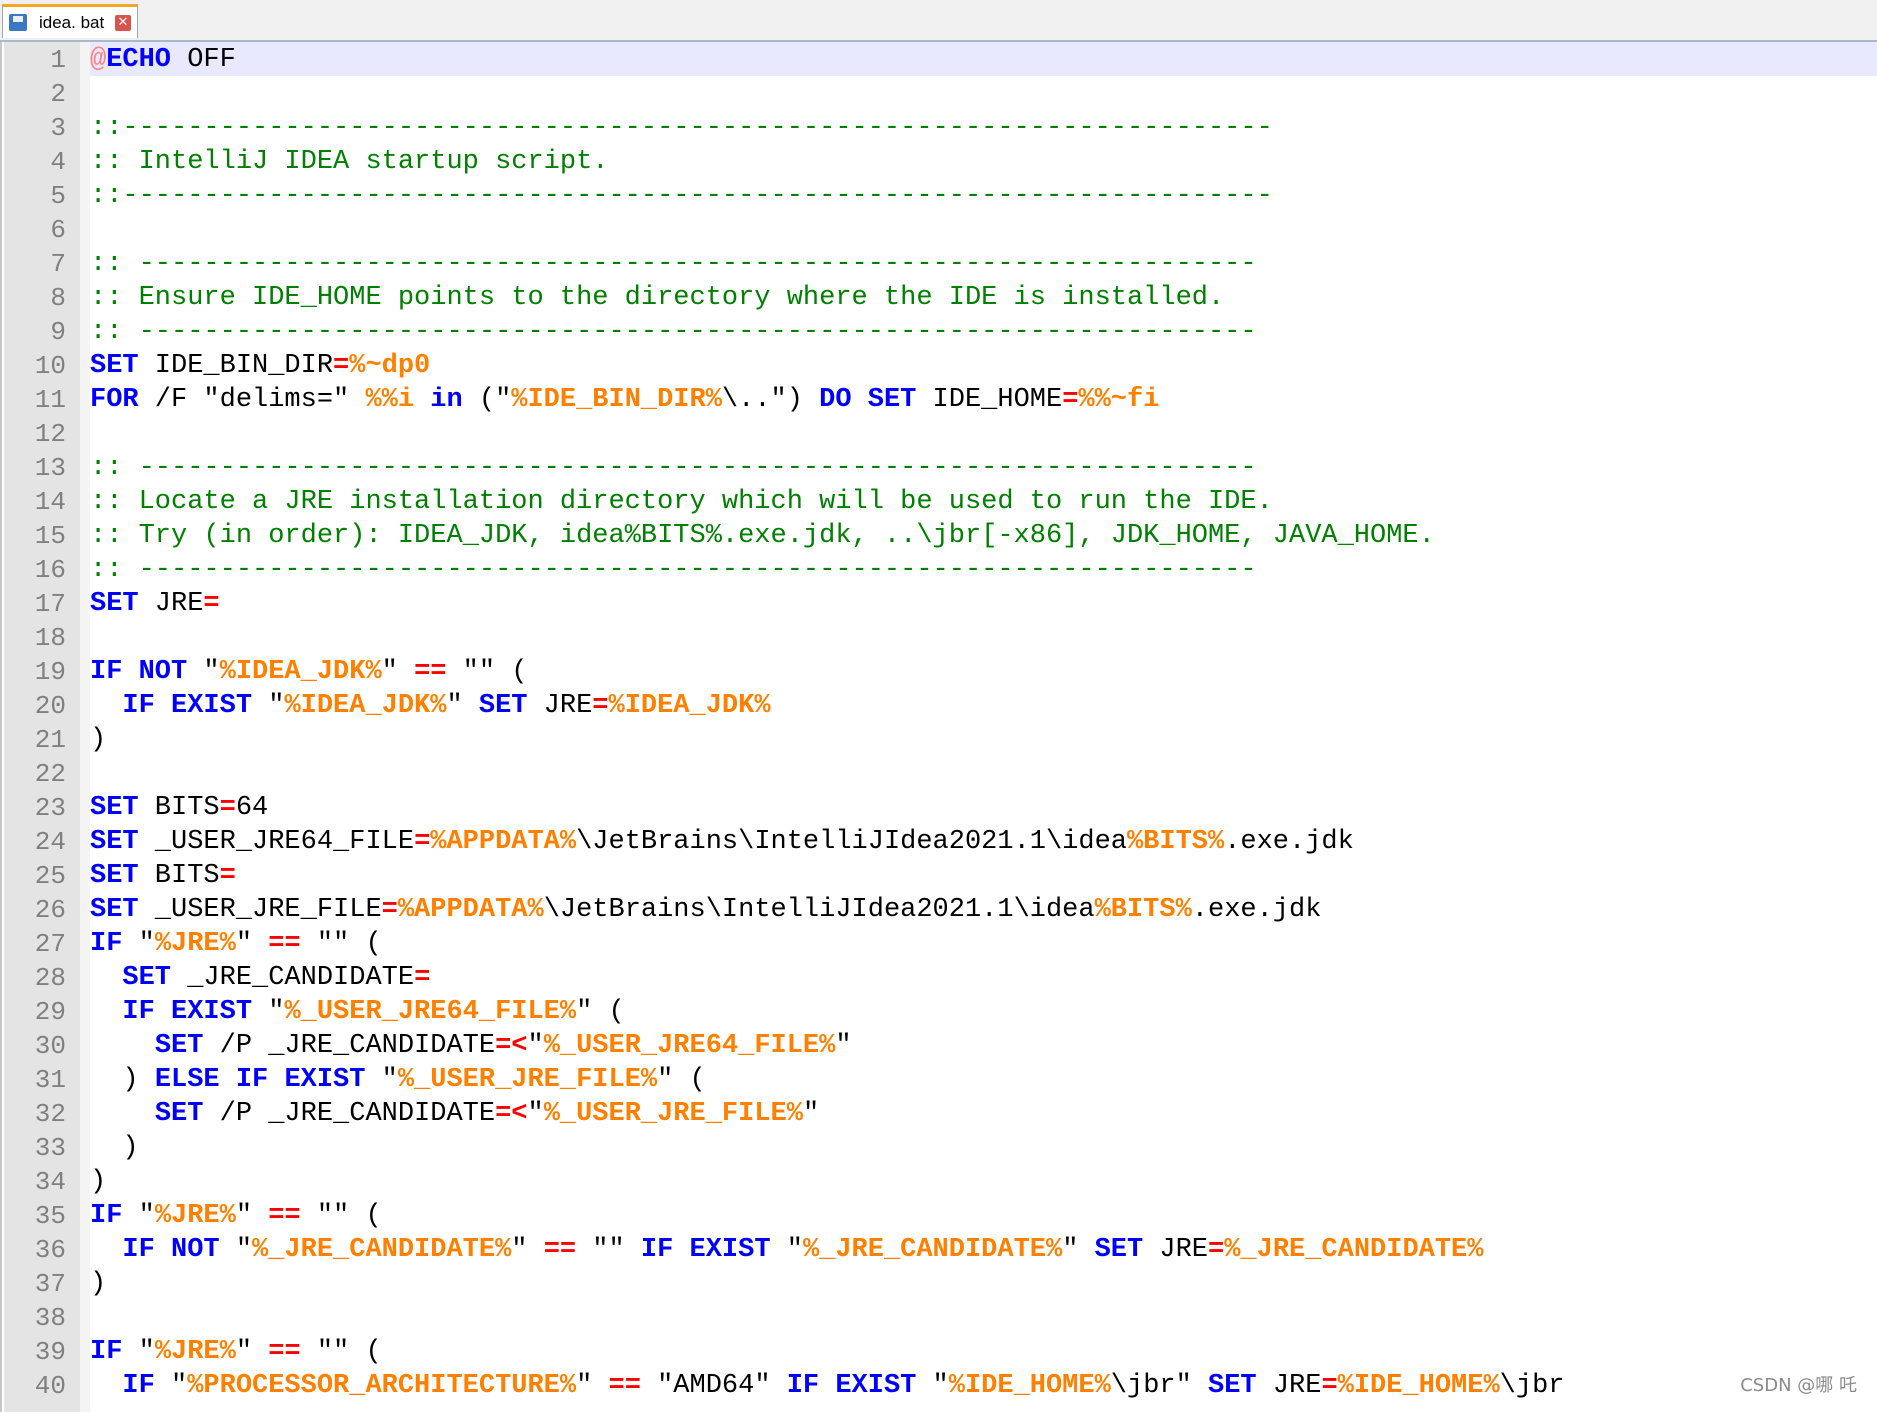 The height and width of the screenshot is (1413, 1877). What do you see at coordinates (365, 706) in the screenshot?
I see `variable-token: %IDEA_JDK%` at bounding box center [365, 706].